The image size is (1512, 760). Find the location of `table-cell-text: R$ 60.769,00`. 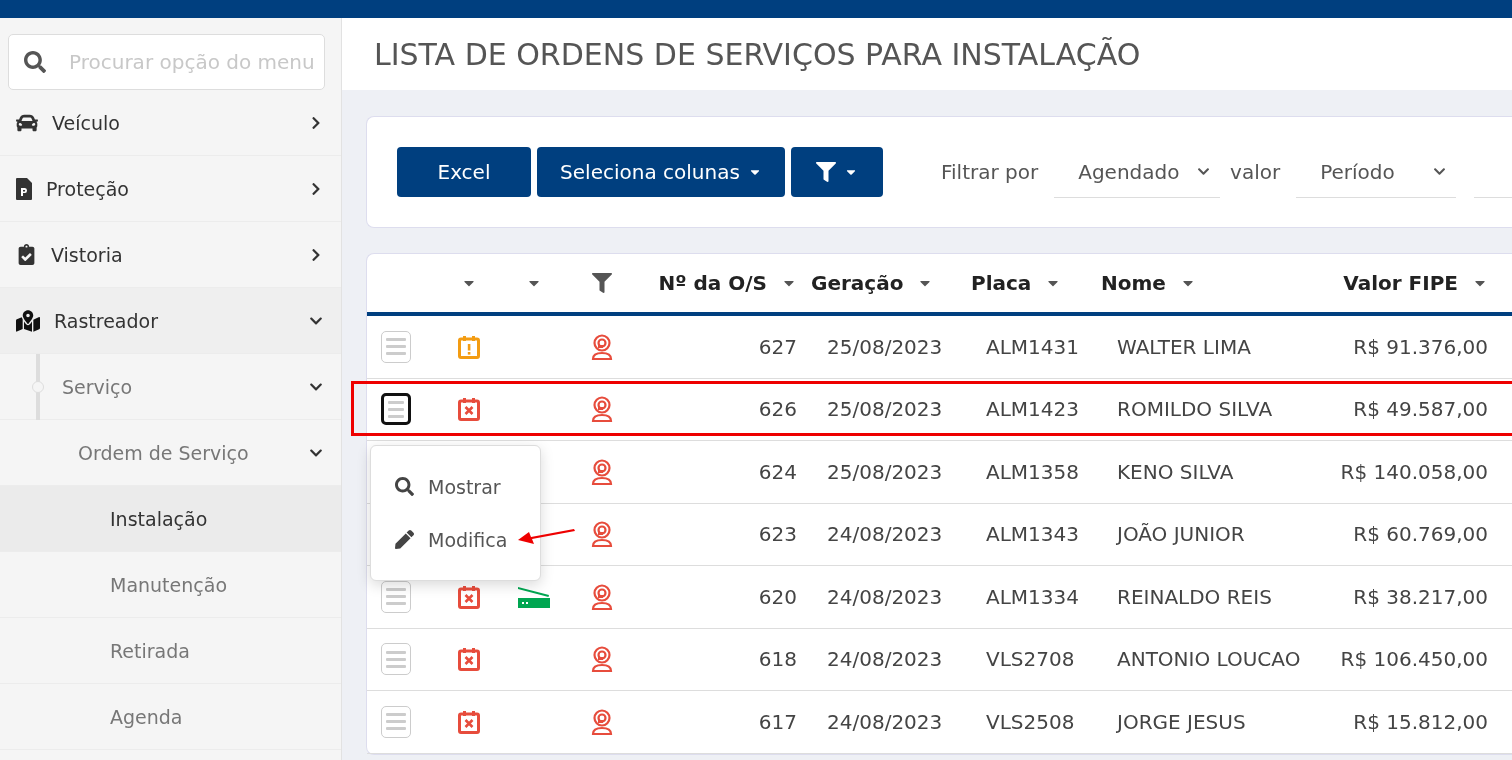

table-cell-text: R$ 60.769,00 is located at coordinates (1420, 534).